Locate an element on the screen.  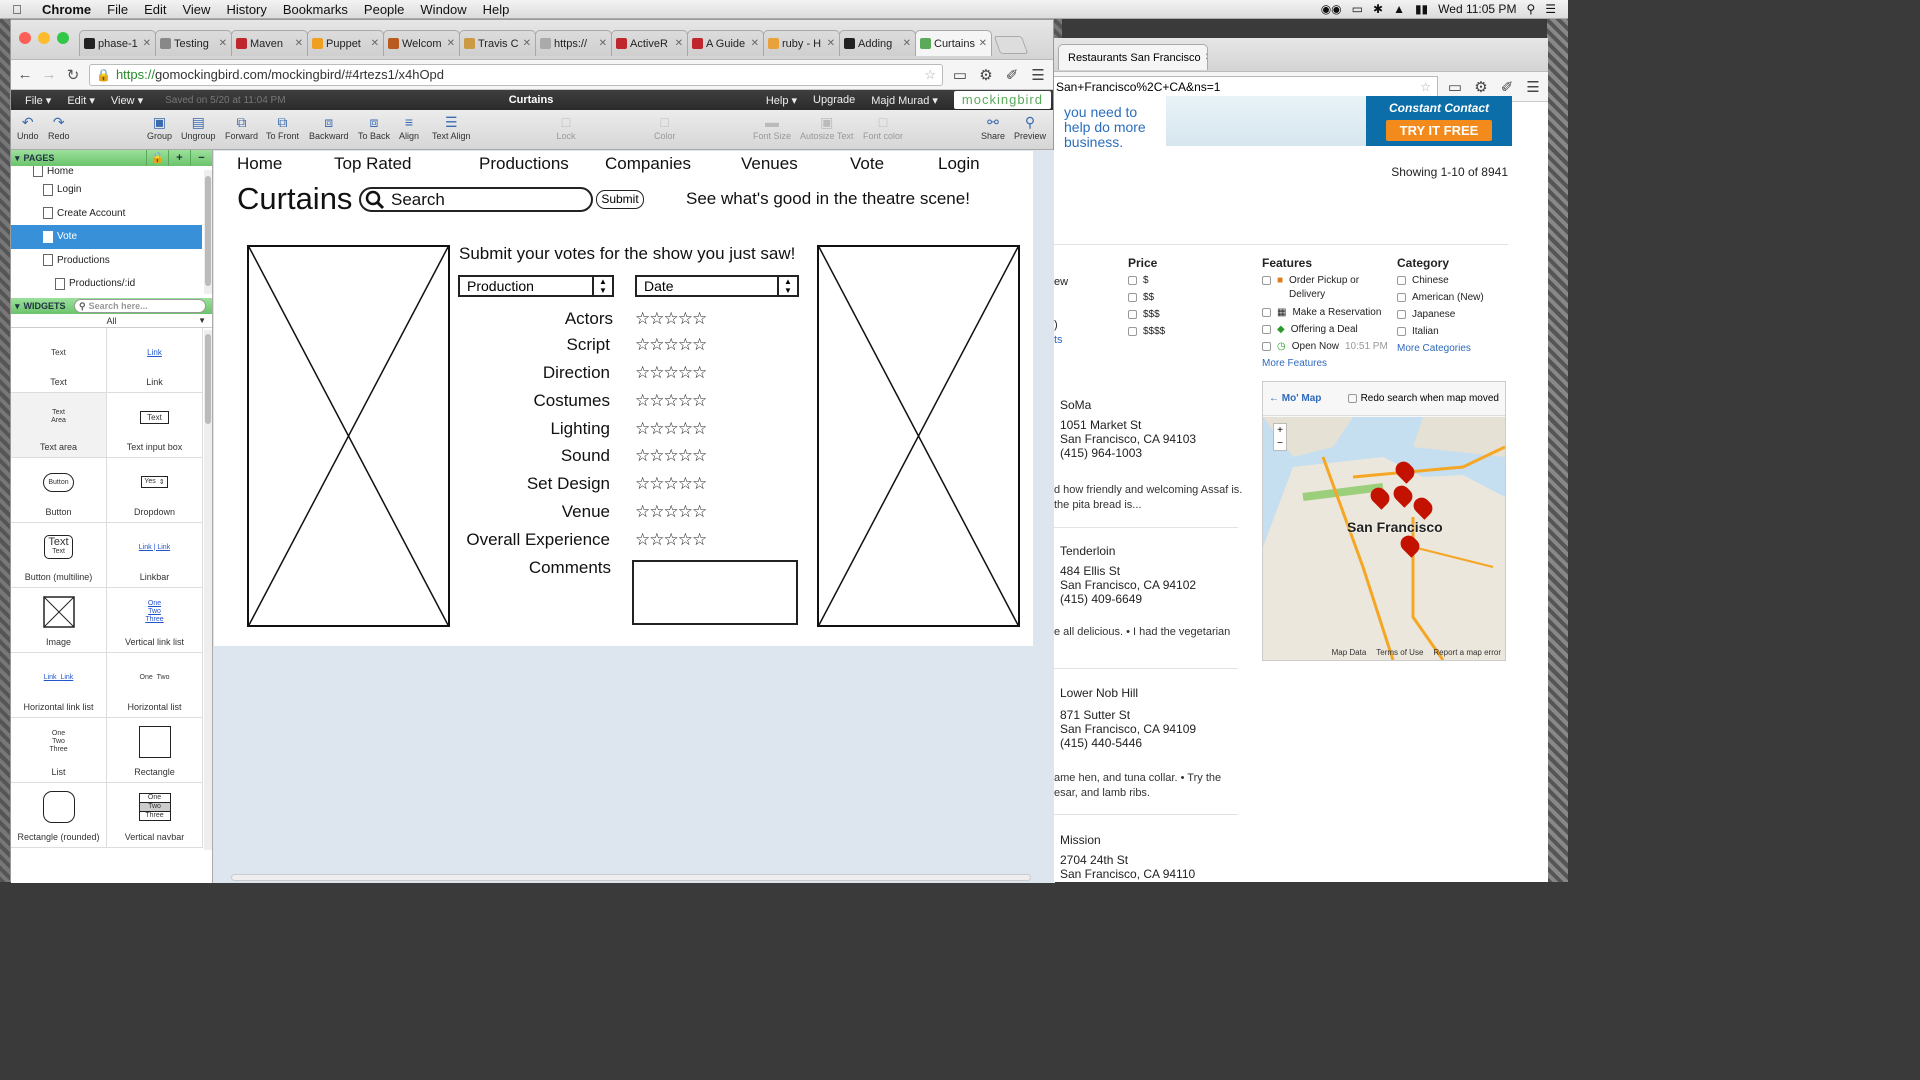
browser-tab: ruby - H ✕ is located at coordinates (801, 43).